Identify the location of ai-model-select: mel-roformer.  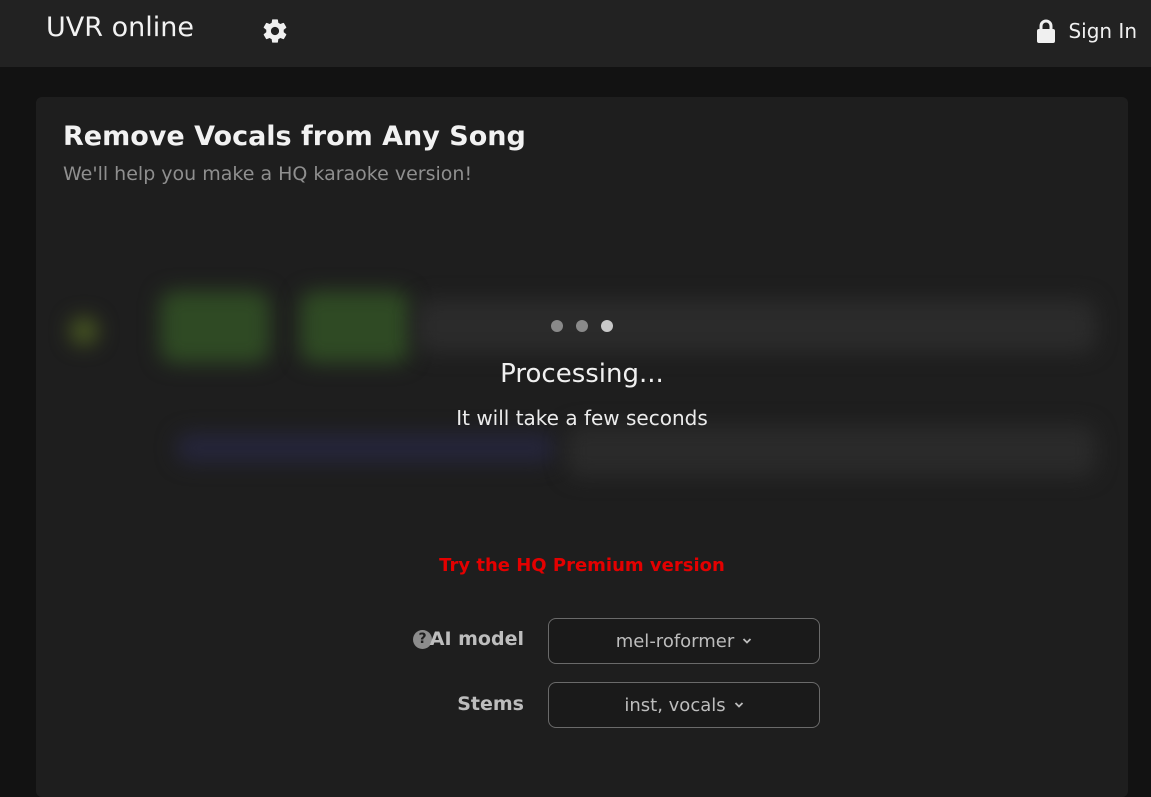
(684, 641).